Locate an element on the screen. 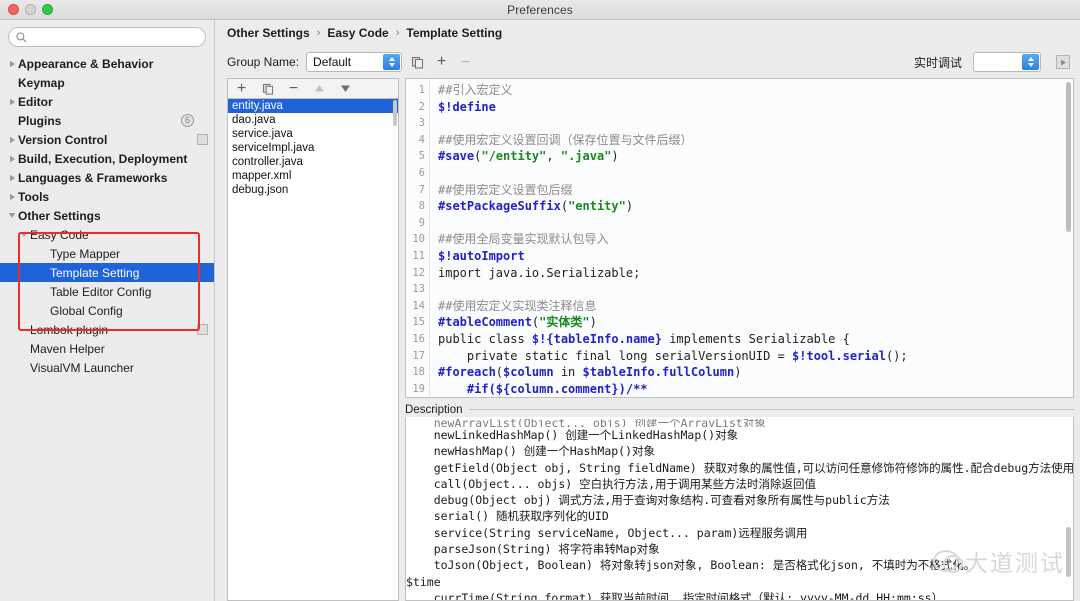 This screenshot has height=601, width=1080. realtime-debug-select is located at coordinates (1007, 62).